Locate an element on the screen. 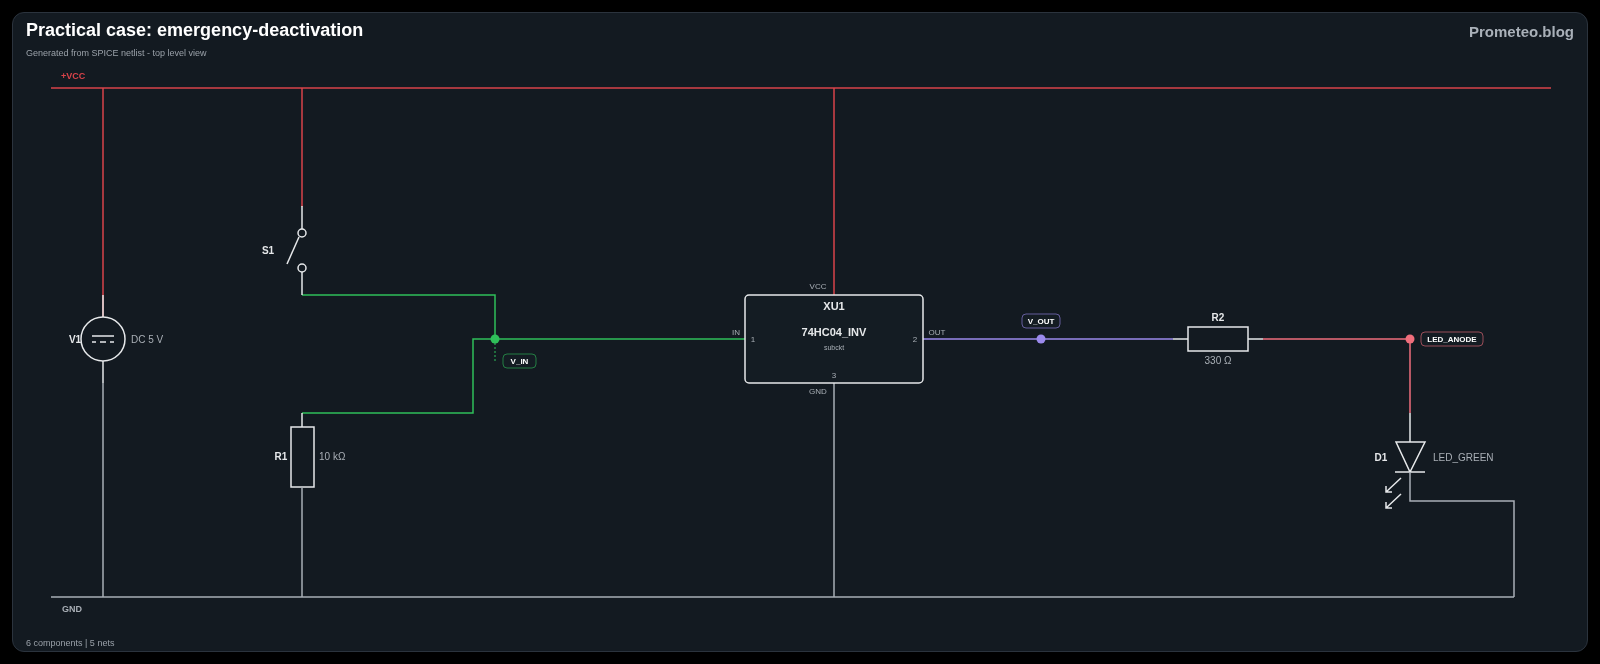 The width and height of the screenshot is (1600, 664). value-label: 330 Ω is located at coordinates (1218, 360).